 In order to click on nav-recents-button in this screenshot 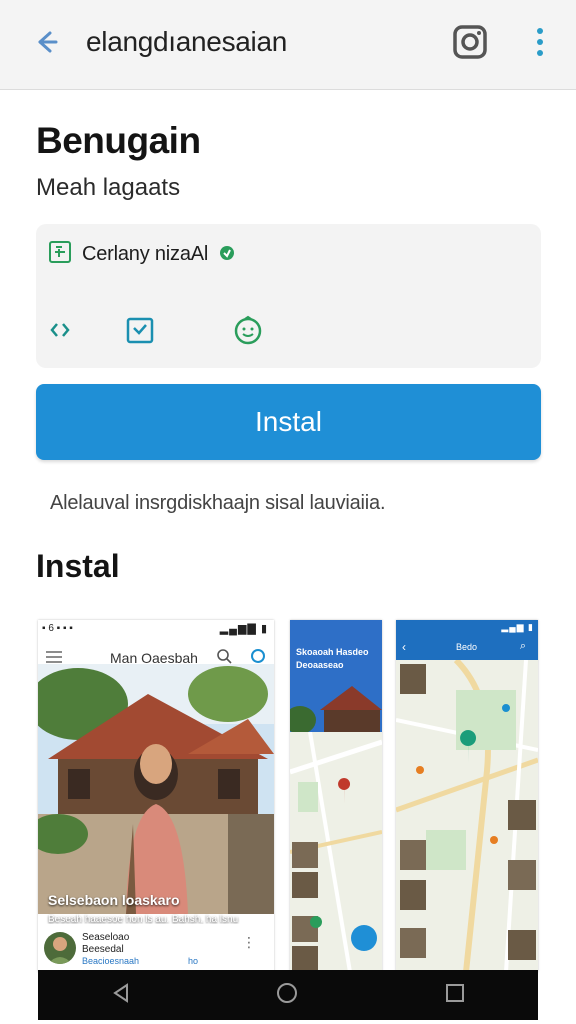, I will do `click(455, 995)`.